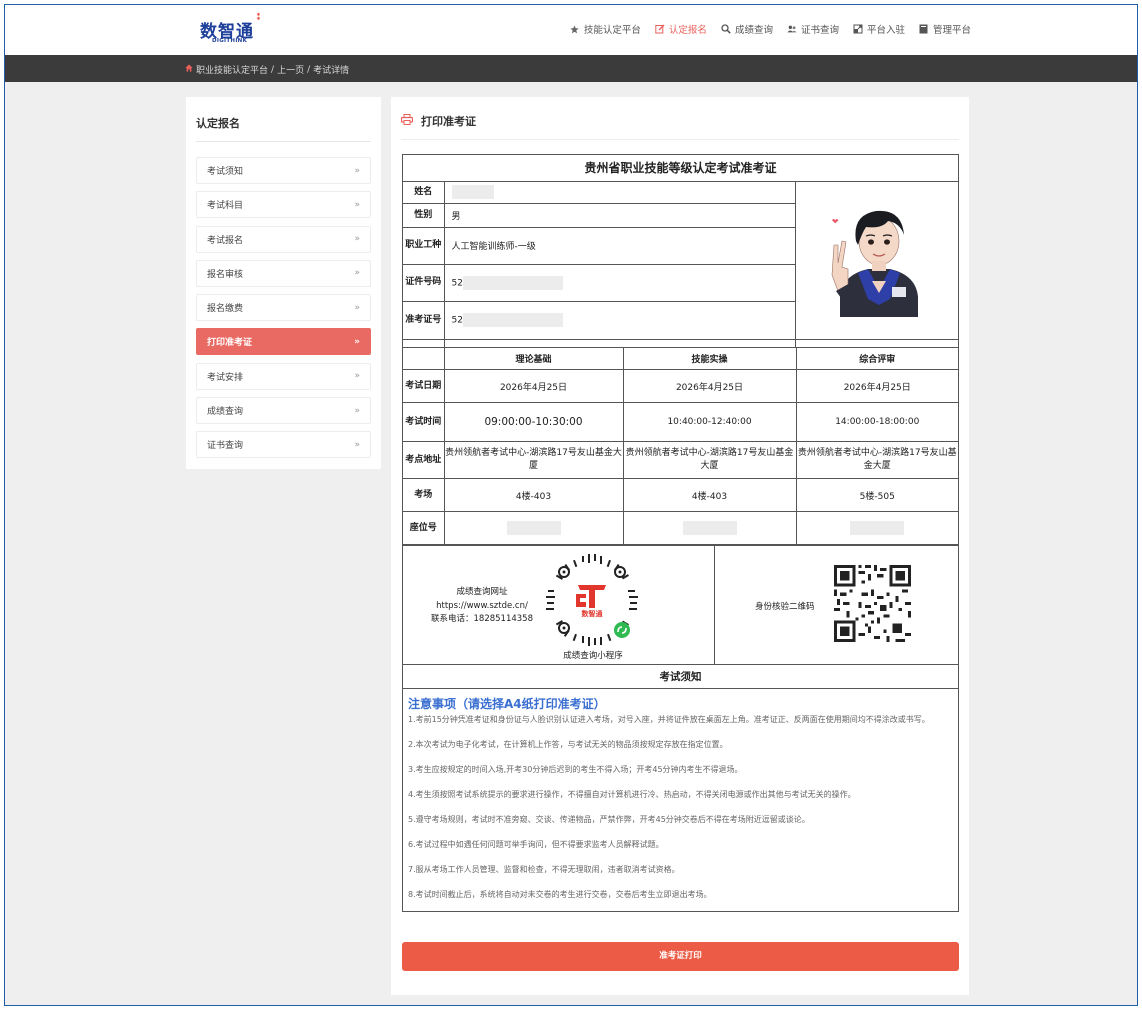  I want to click on sidebar-item-exam-registration: 考试报名 », so click(283, 239).